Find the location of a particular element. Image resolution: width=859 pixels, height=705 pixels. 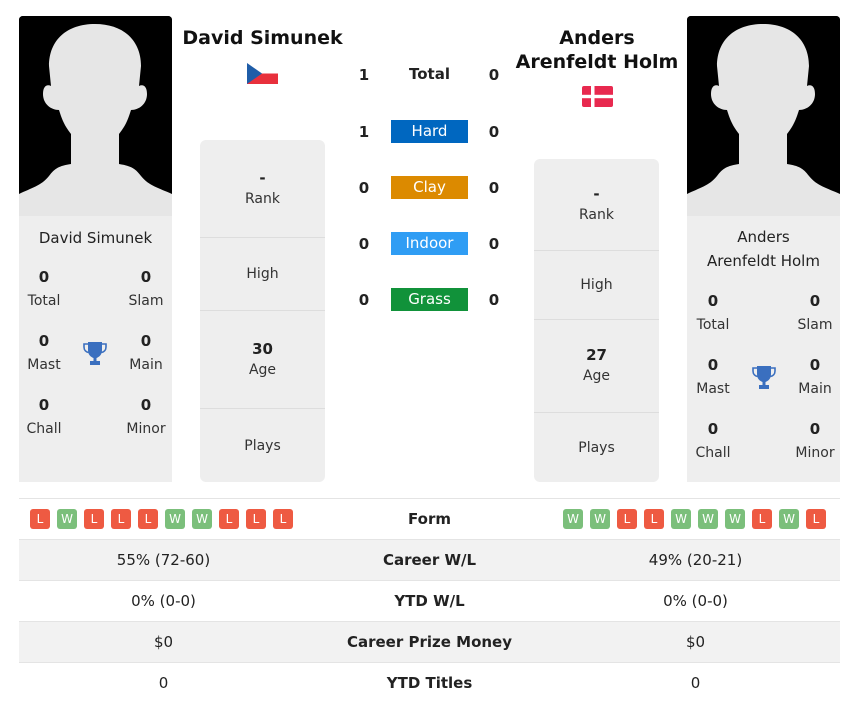

player1-photo is located at coordinates (95, 116).